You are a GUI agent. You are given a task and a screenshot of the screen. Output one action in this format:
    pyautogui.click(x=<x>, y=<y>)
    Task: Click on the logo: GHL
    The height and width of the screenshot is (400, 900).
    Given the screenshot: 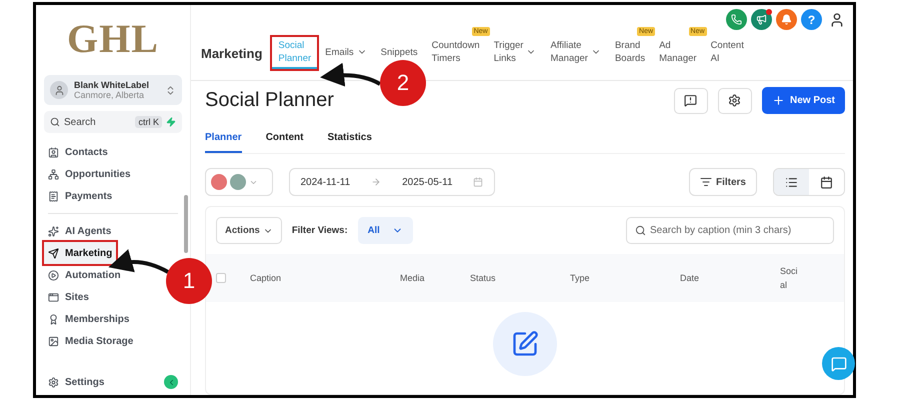 What is the action you would take?
    pyautogui.click(x=113, y=39)
    